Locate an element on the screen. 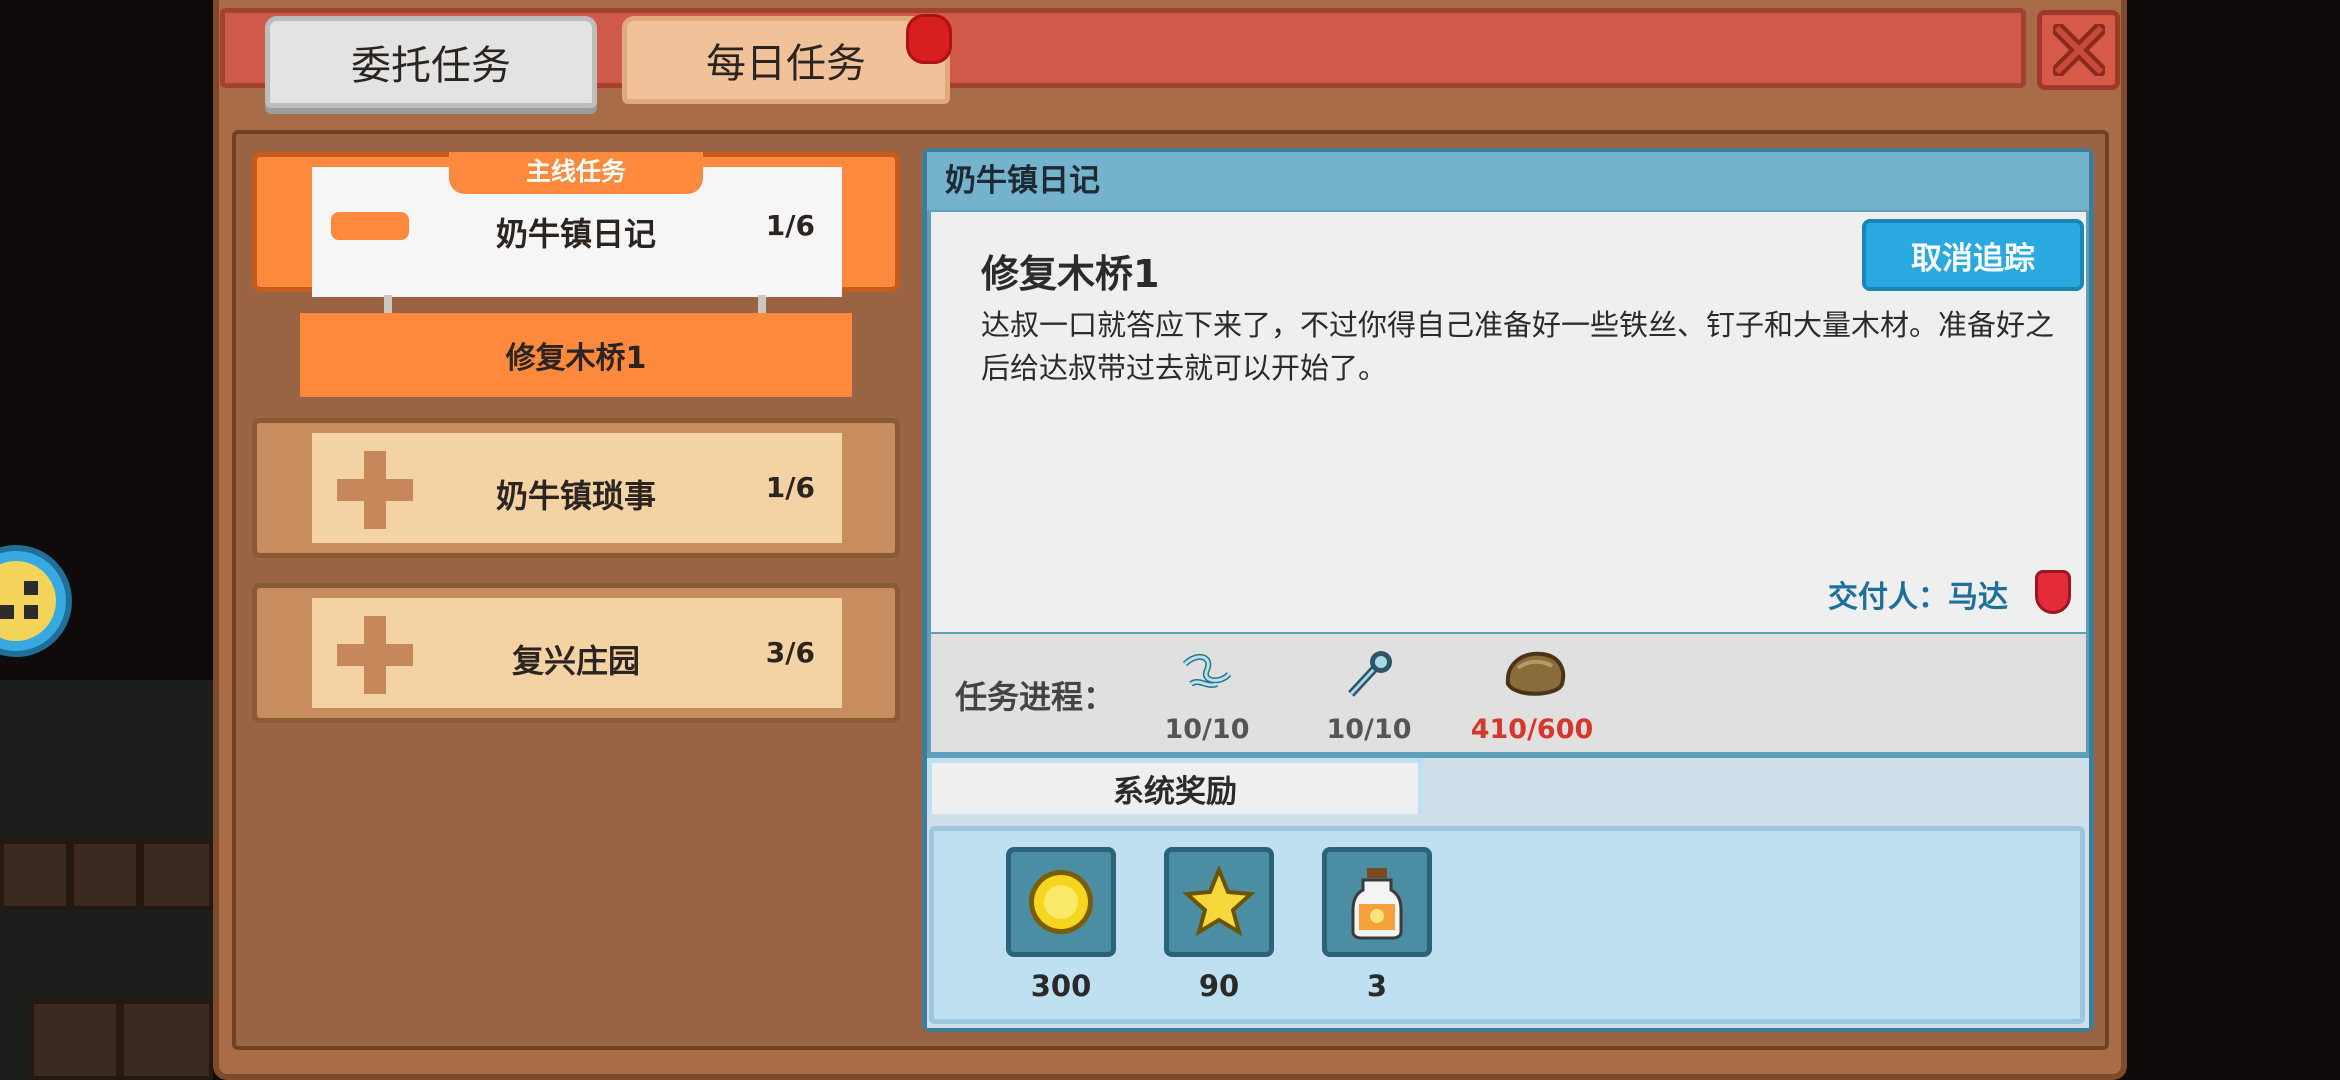 This screenshot has width=2340, height=1080. tab-daily-label: 每日任务 is located at coordinates (786, 64).